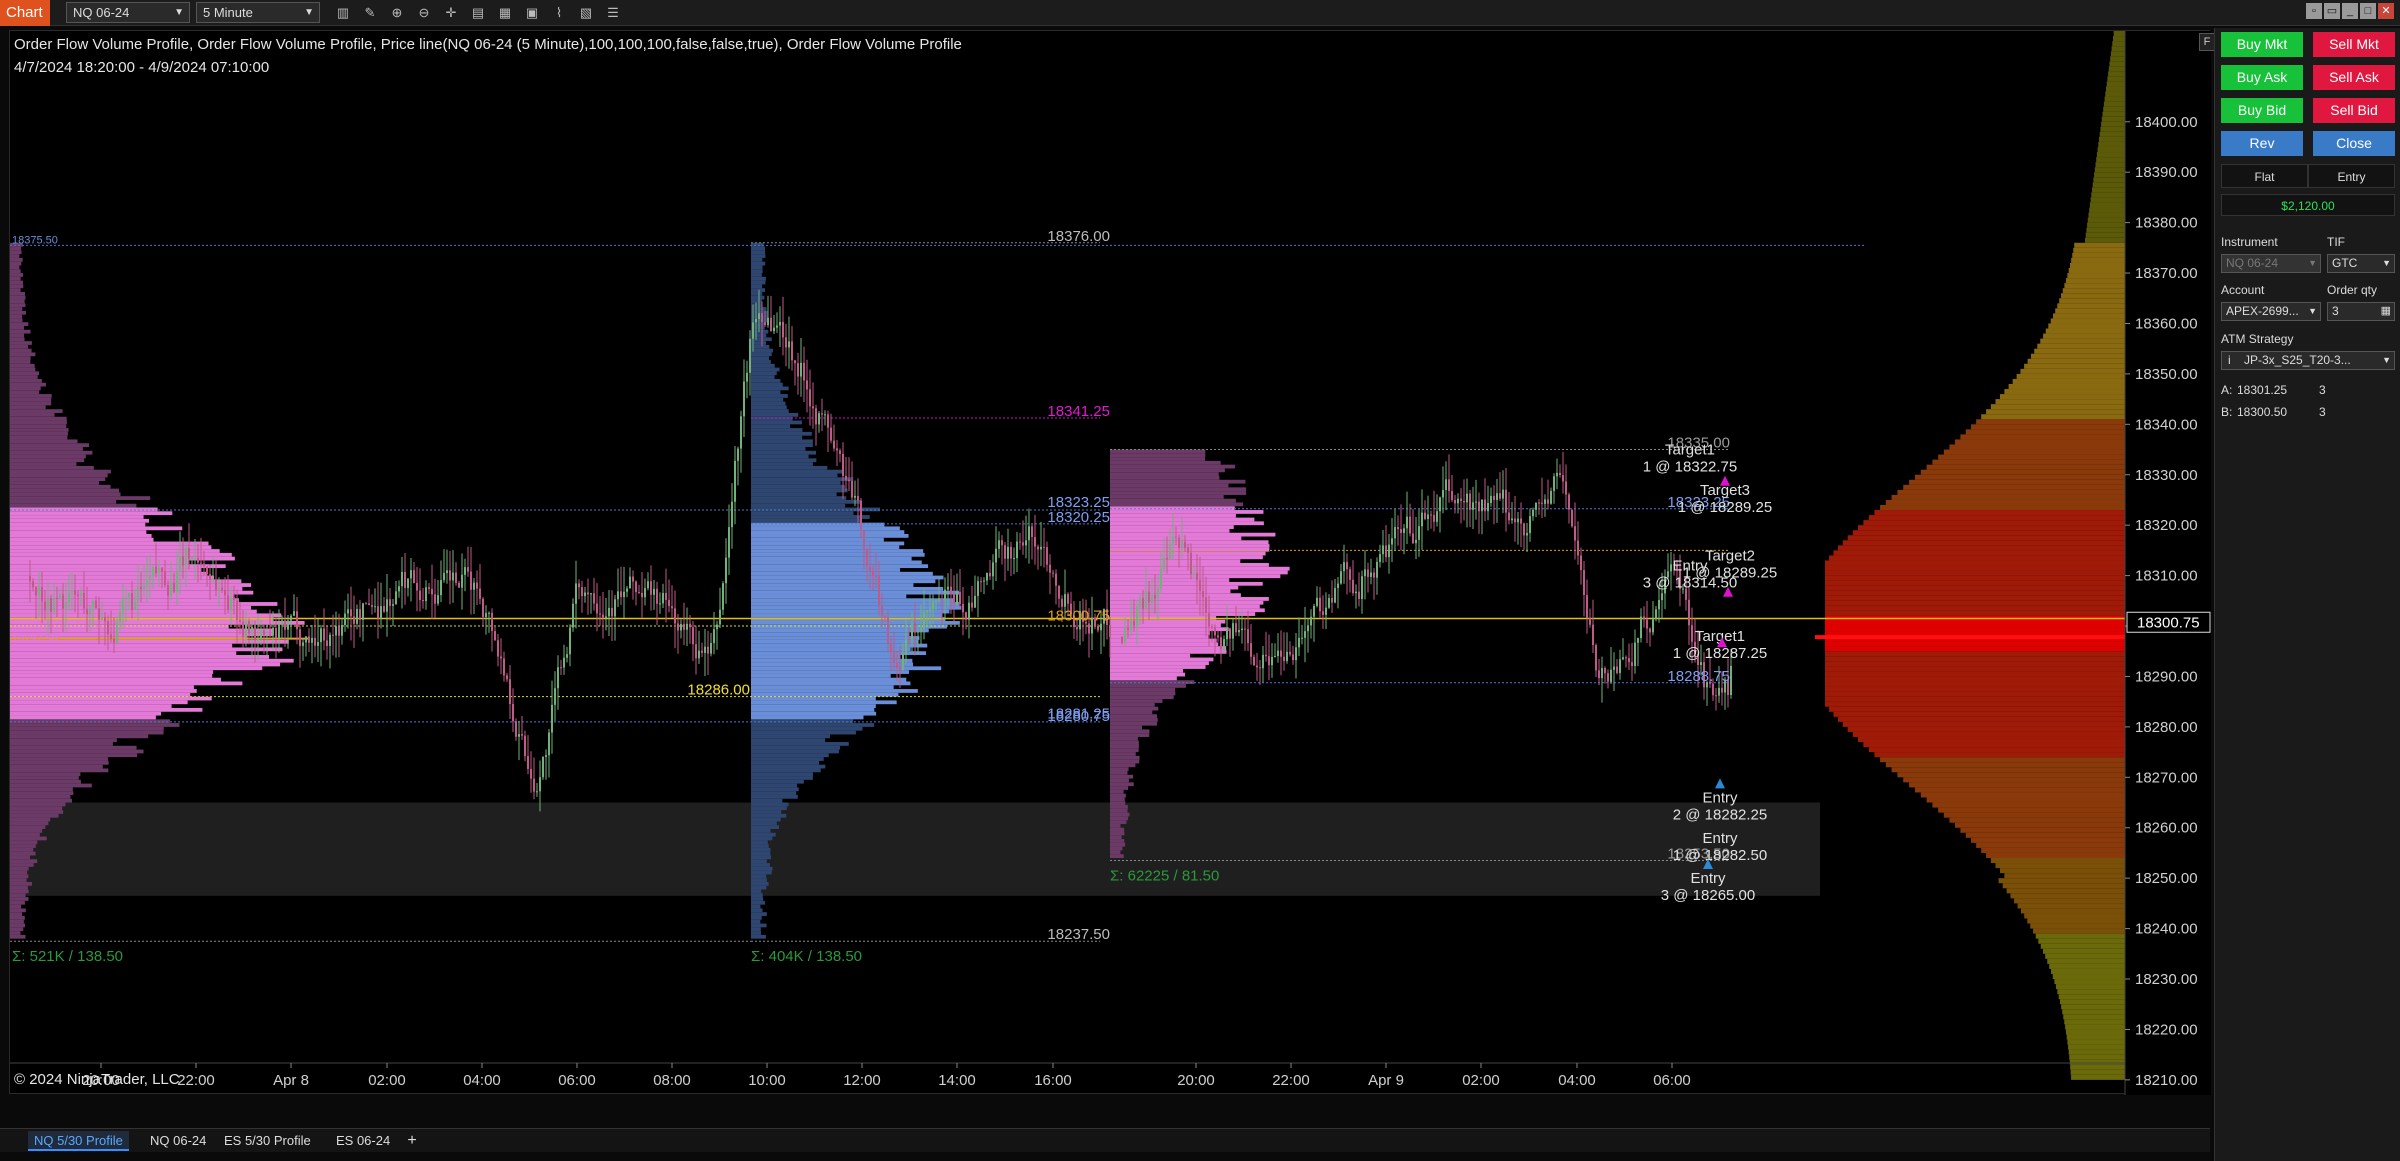 This screenshot has height=1161, width=2400. Describe the element at coordinates (2386, 11) in the screenshot. I see `close-icon: ✕` at that location.